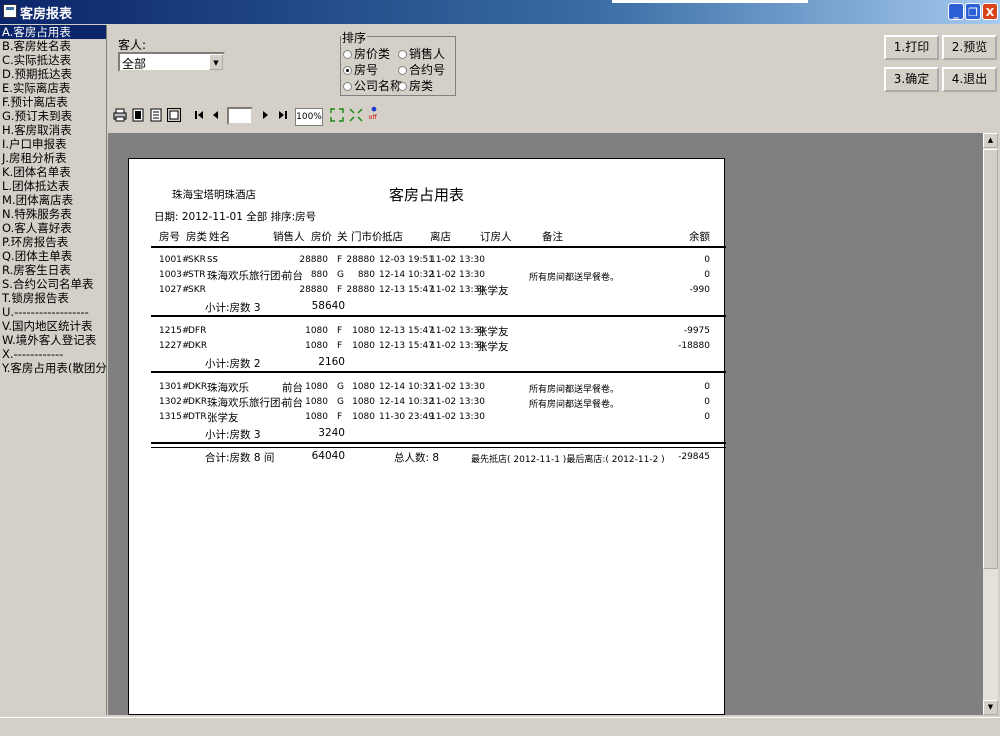  I want to click on column-header: 姓名, so click(219, 237).